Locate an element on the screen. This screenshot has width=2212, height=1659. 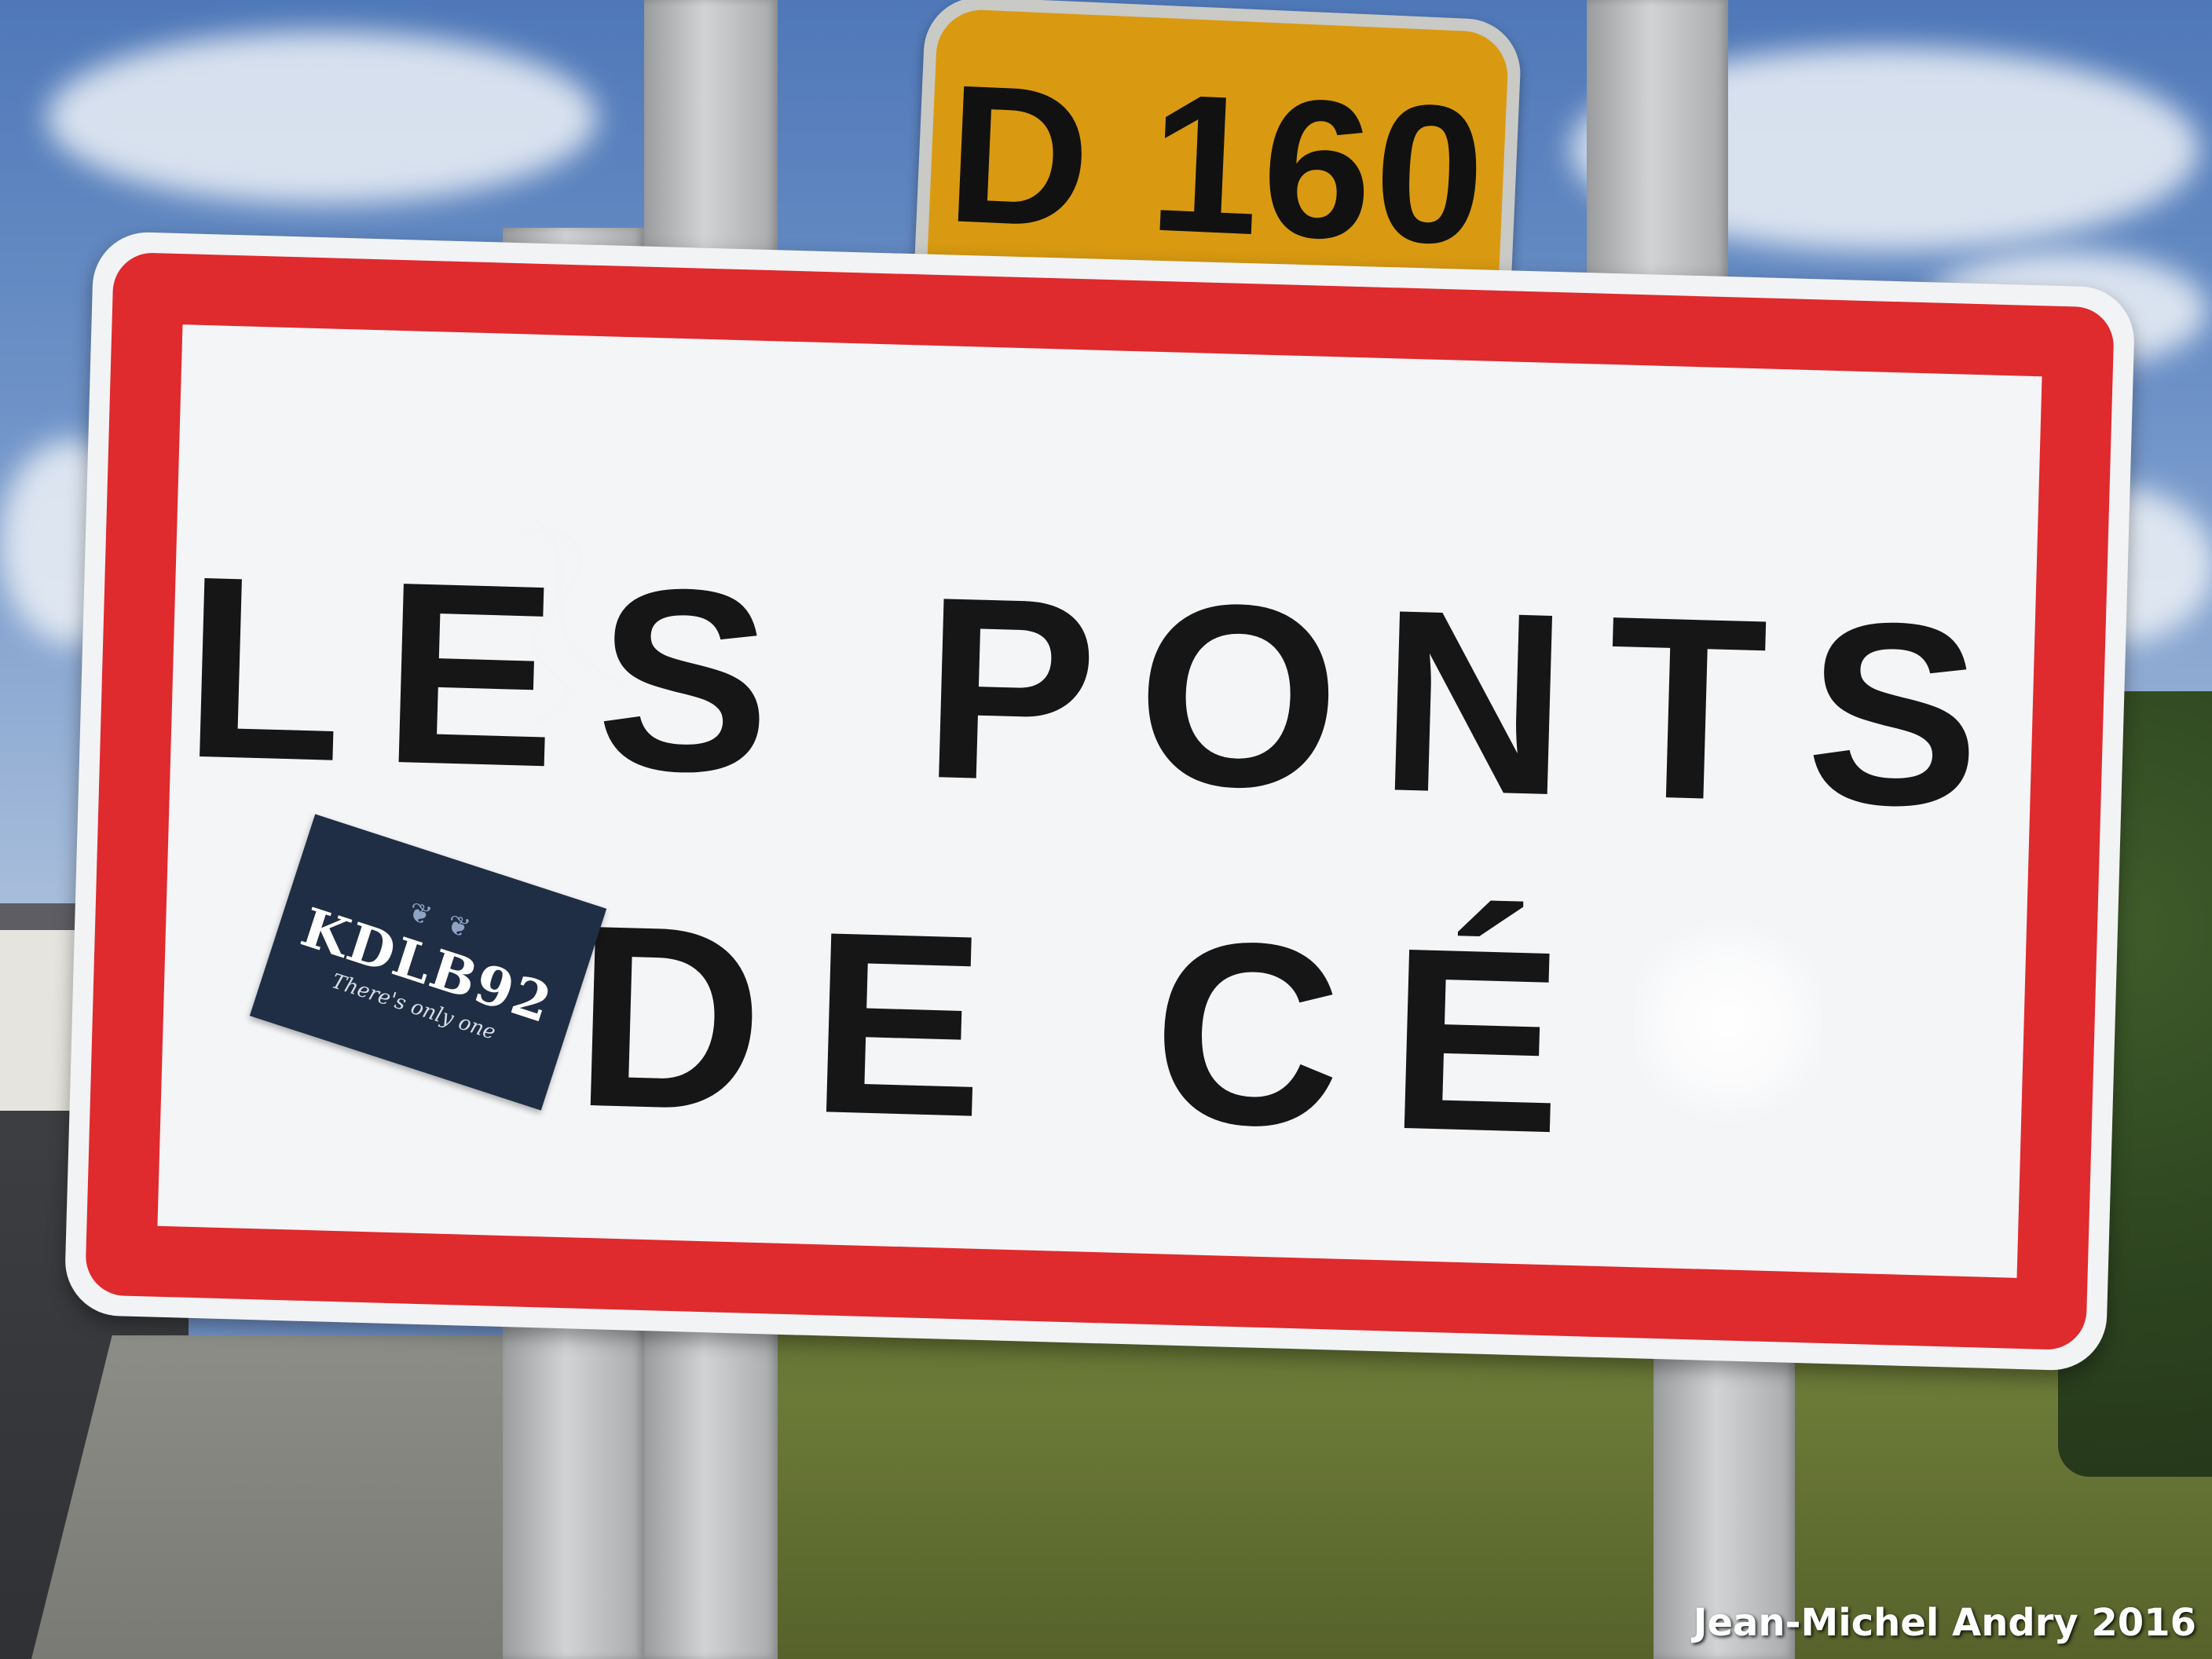
photo-credit: Jean-Michel Andry 2016 is located at coordinates (1944, 1623).